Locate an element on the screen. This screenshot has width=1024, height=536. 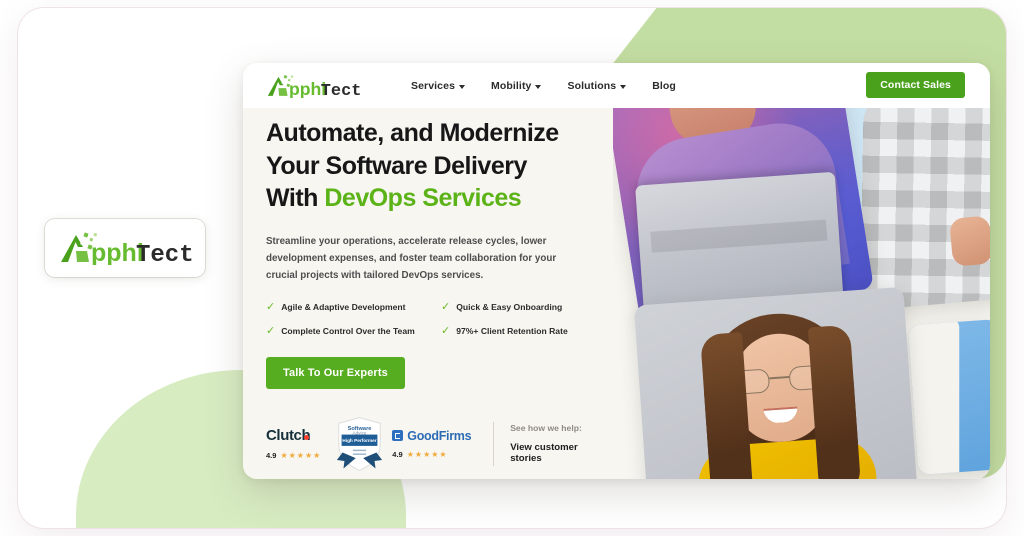
photo-woman-with-glasses is located at coordinates (776, 382).